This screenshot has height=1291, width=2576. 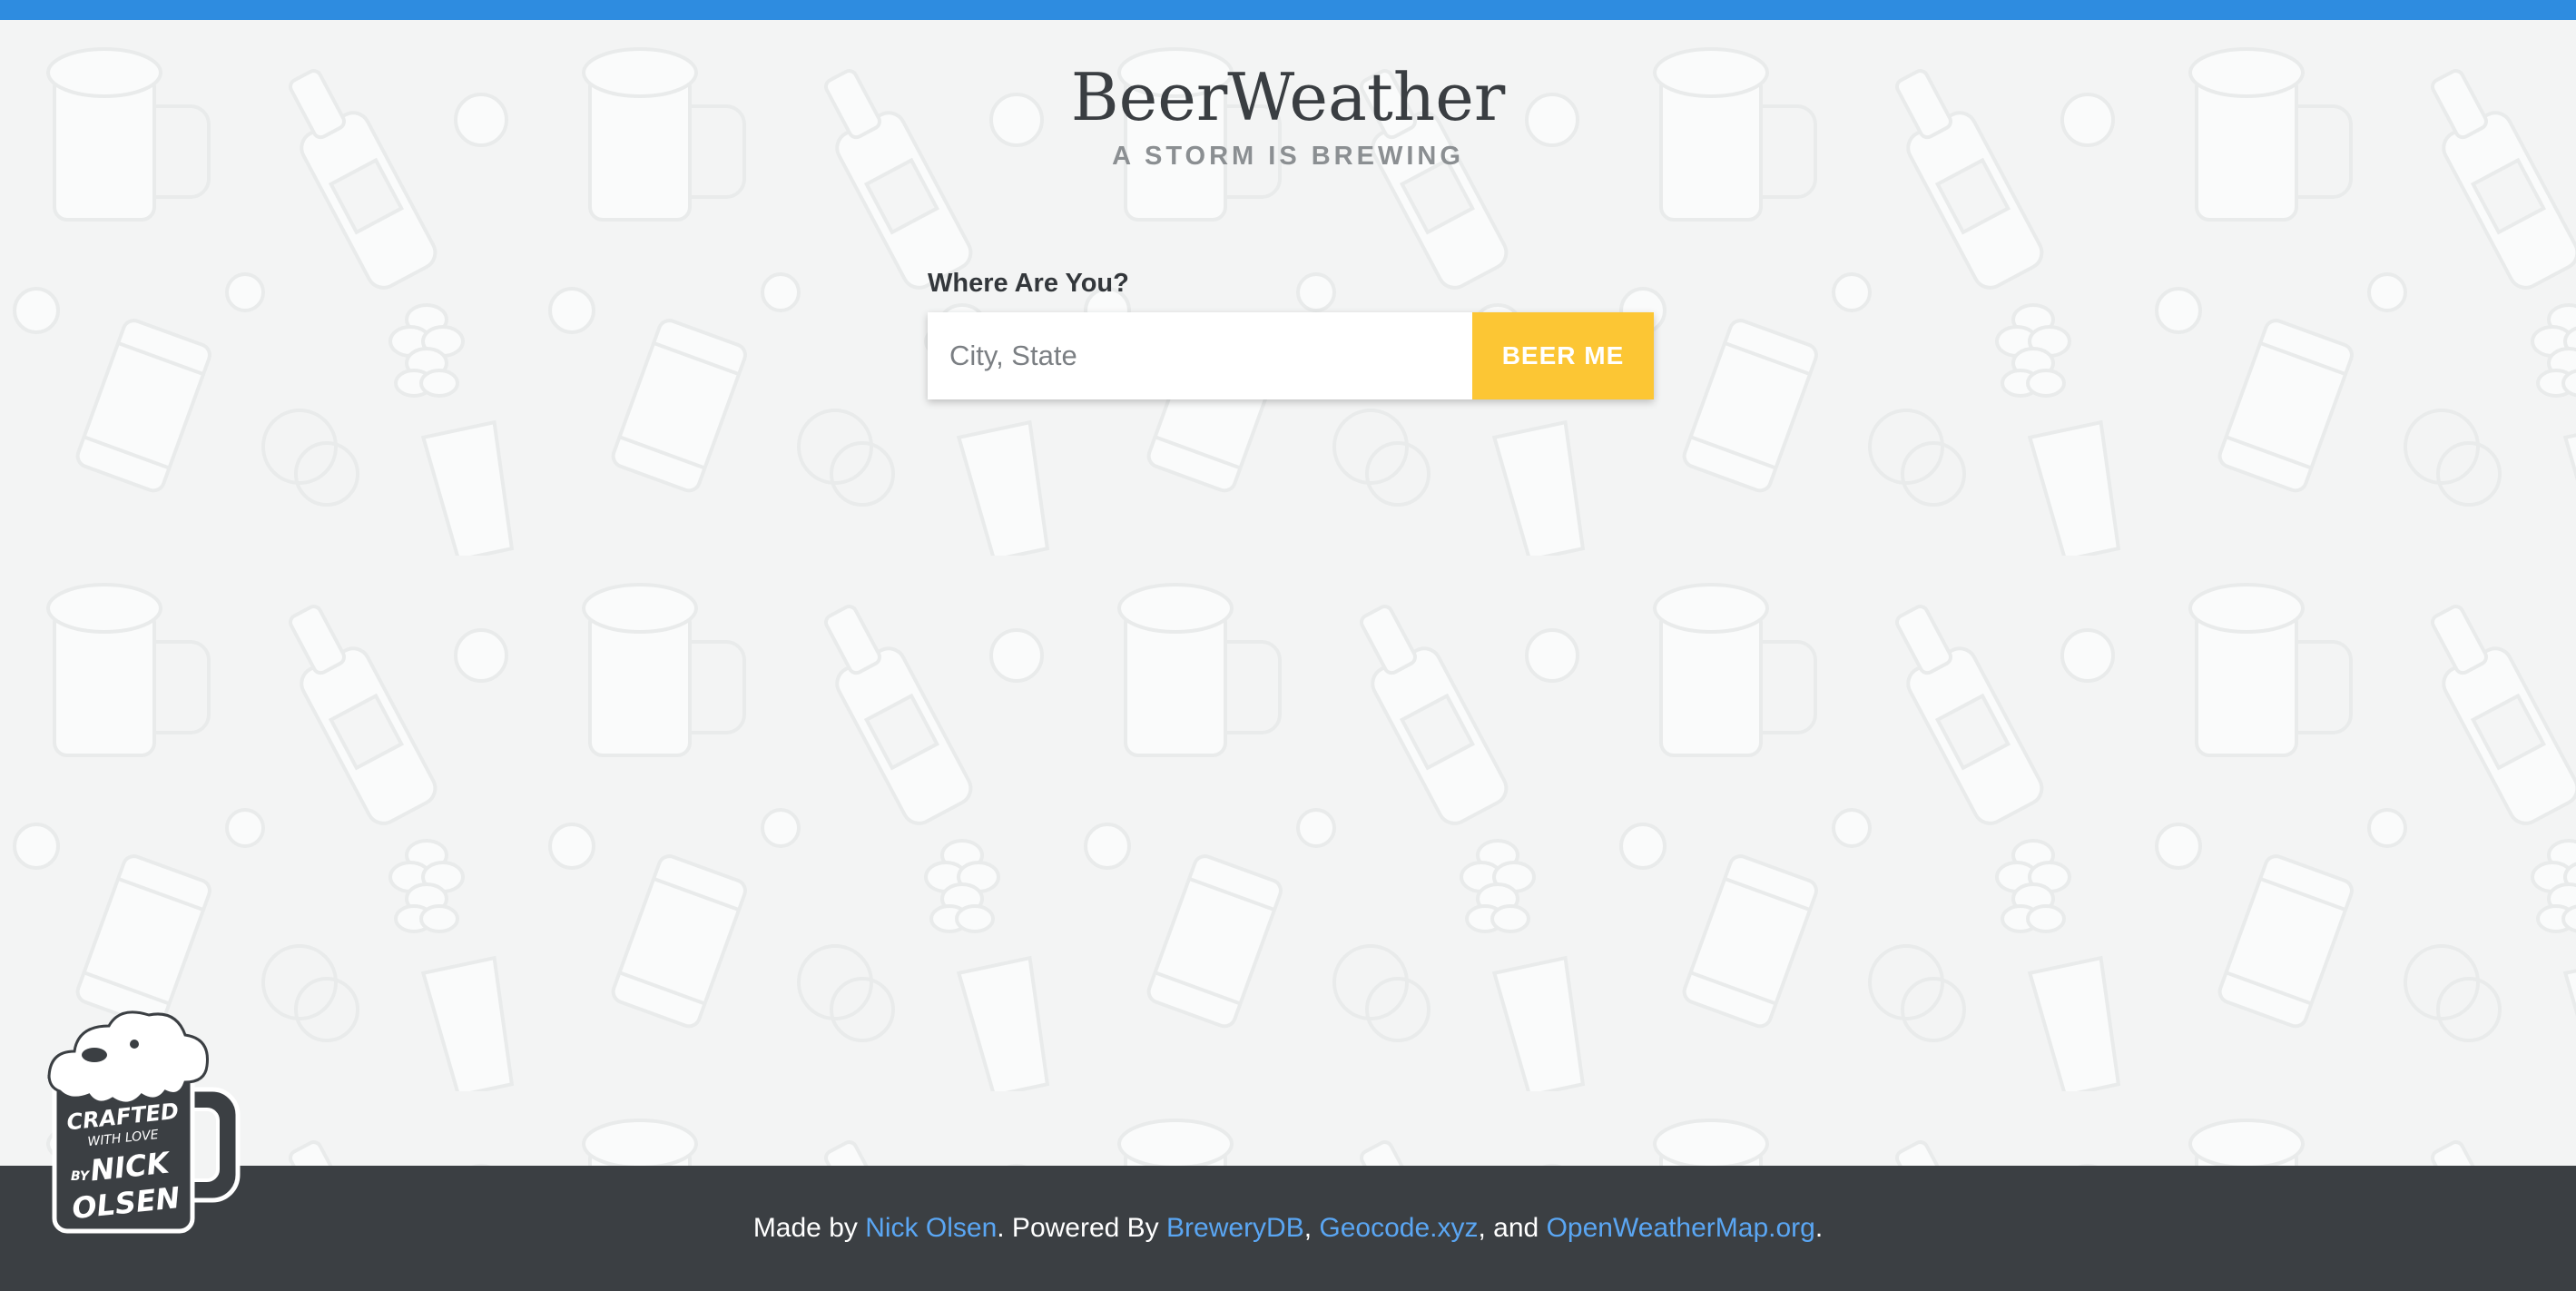 I want to click on footer-link-author: Nick Olsen, so click(x=931, y=1228).